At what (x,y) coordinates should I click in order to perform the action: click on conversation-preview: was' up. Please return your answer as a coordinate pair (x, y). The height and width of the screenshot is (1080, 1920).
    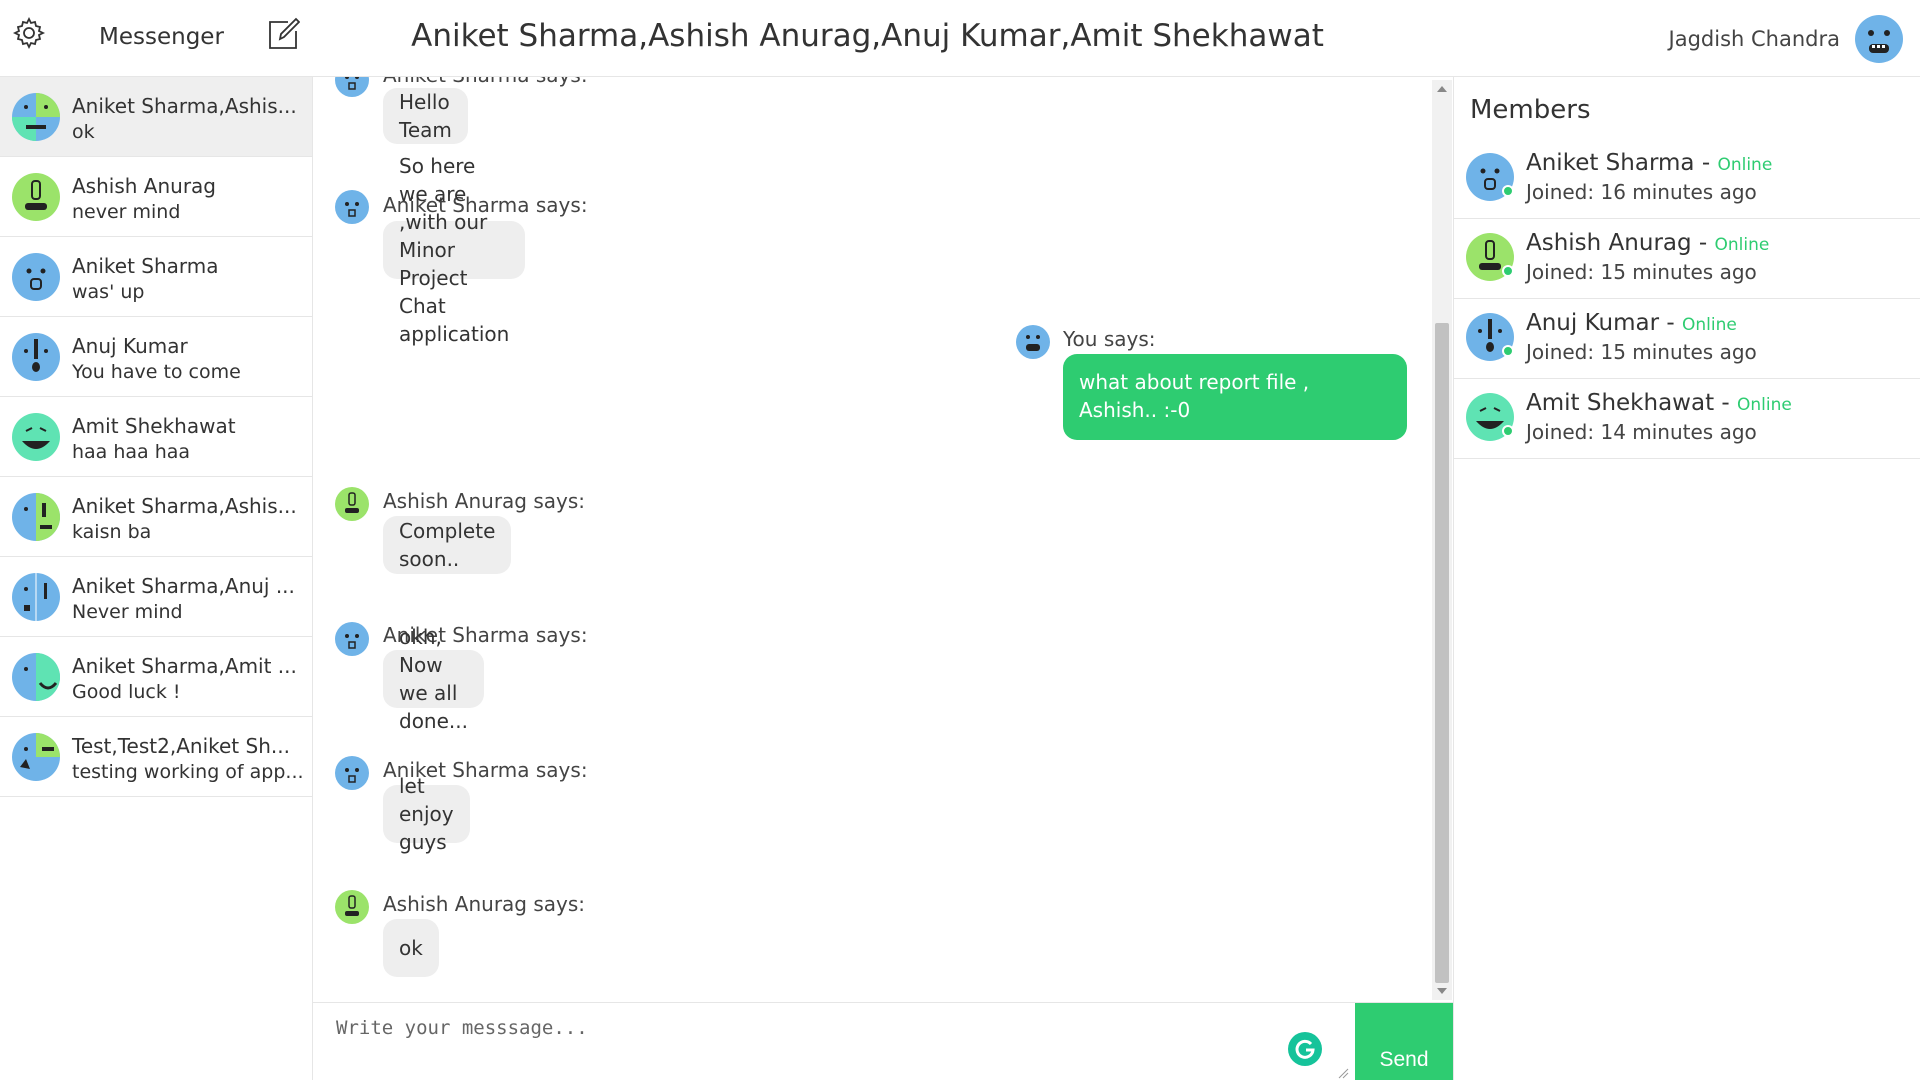
    Looking at the image, I should click on (108, 292).